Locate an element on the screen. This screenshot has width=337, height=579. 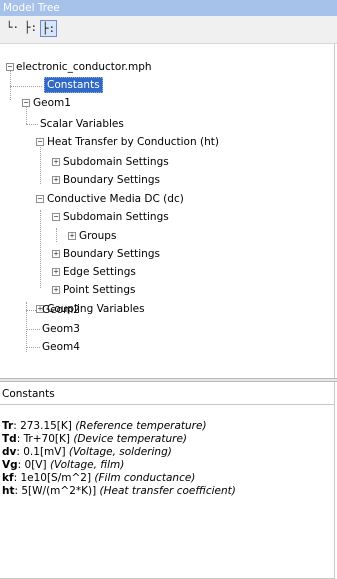
tree-node-label: Edge Settings is located at coordinates (99, 272).